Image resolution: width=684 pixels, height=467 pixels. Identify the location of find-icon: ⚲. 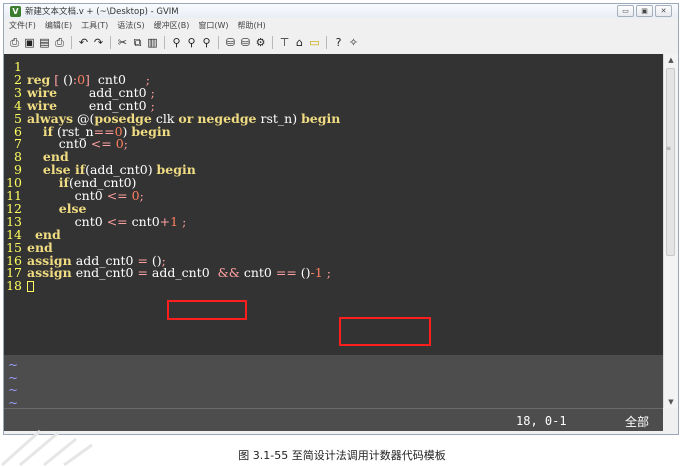
(176, 43).